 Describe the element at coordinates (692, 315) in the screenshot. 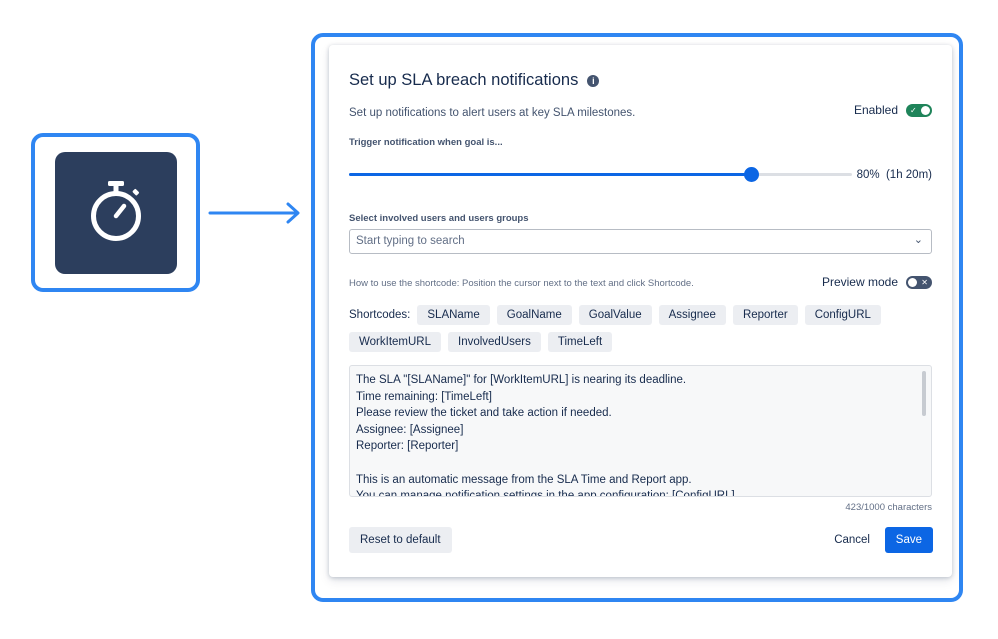

I see `shortcode-chip: Assignee` at that location.